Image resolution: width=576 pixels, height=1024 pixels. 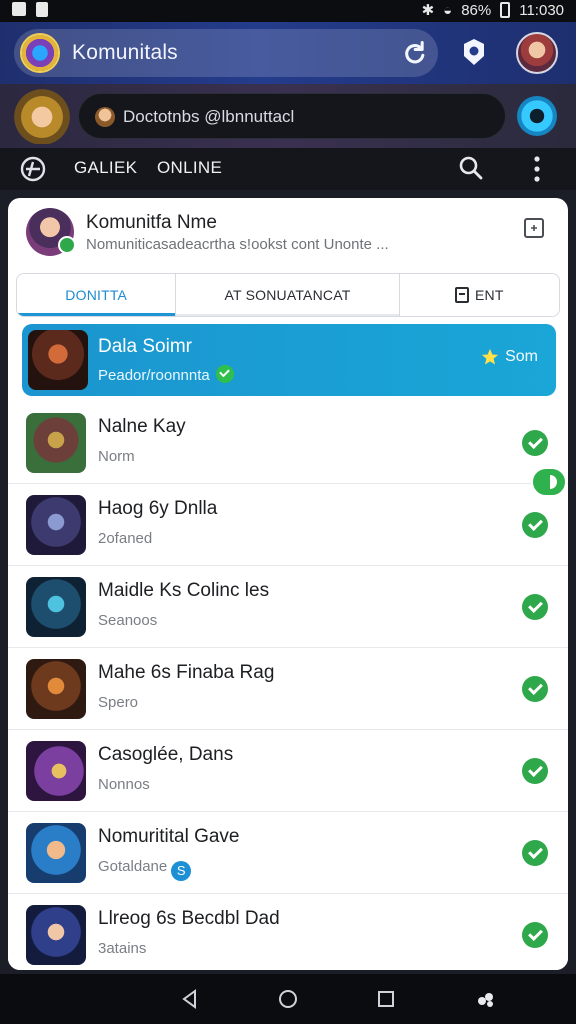 I want to click on wifi-icon: ◒, so click(x=448, y=10).